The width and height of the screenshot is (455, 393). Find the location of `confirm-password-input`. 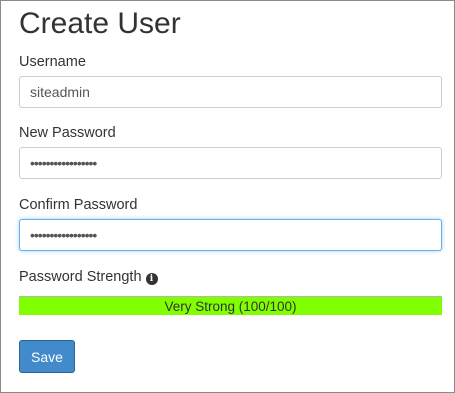

confirm-password-input is located at coordinates (230, 235).